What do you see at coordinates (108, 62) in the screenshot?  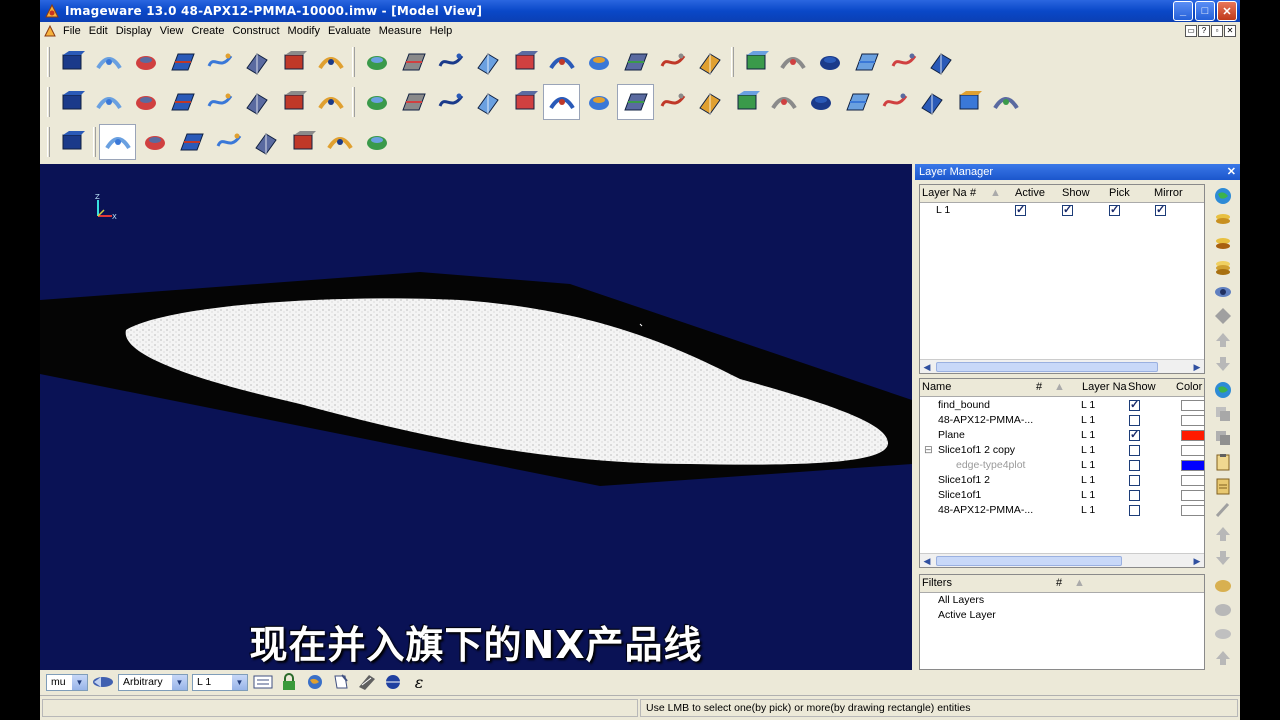 I see `curve-tools-icon` at bounding box center [108, 62].